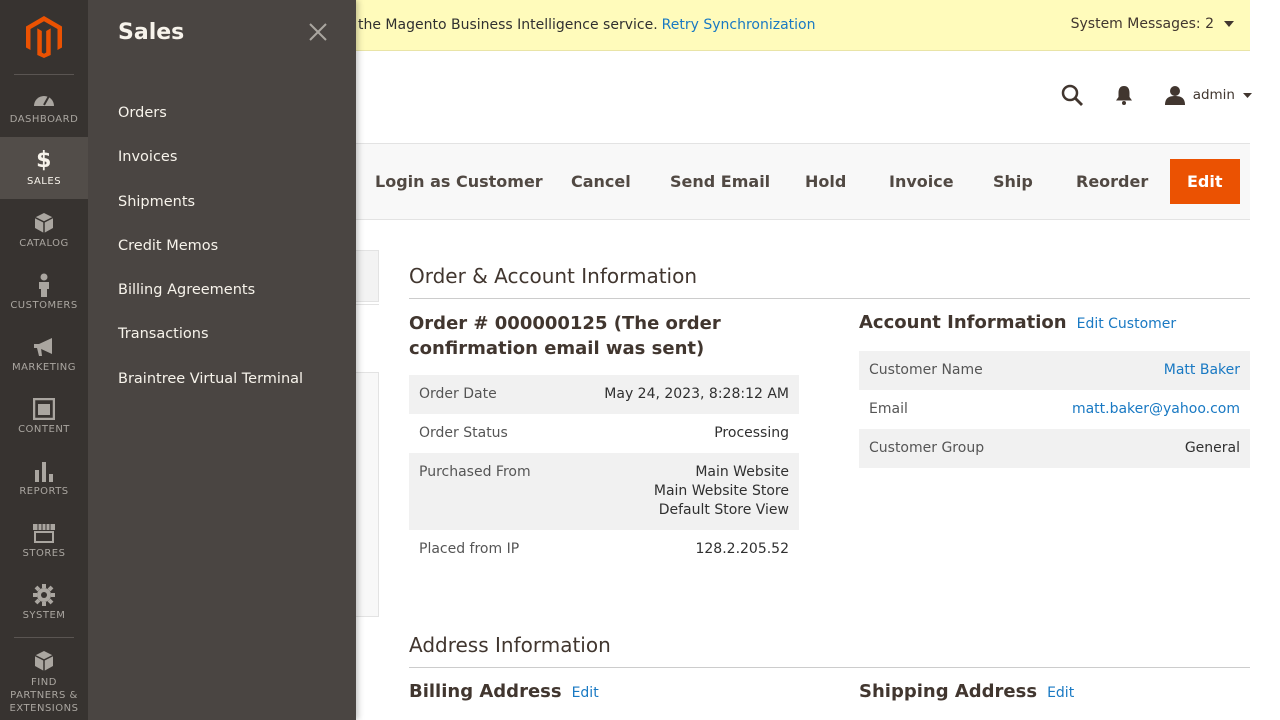 This screenshot has height=720, width=1280. Describe the element at coordinates (151, 32) in the screenshot. I see `flyout-title: Sales` at that location.